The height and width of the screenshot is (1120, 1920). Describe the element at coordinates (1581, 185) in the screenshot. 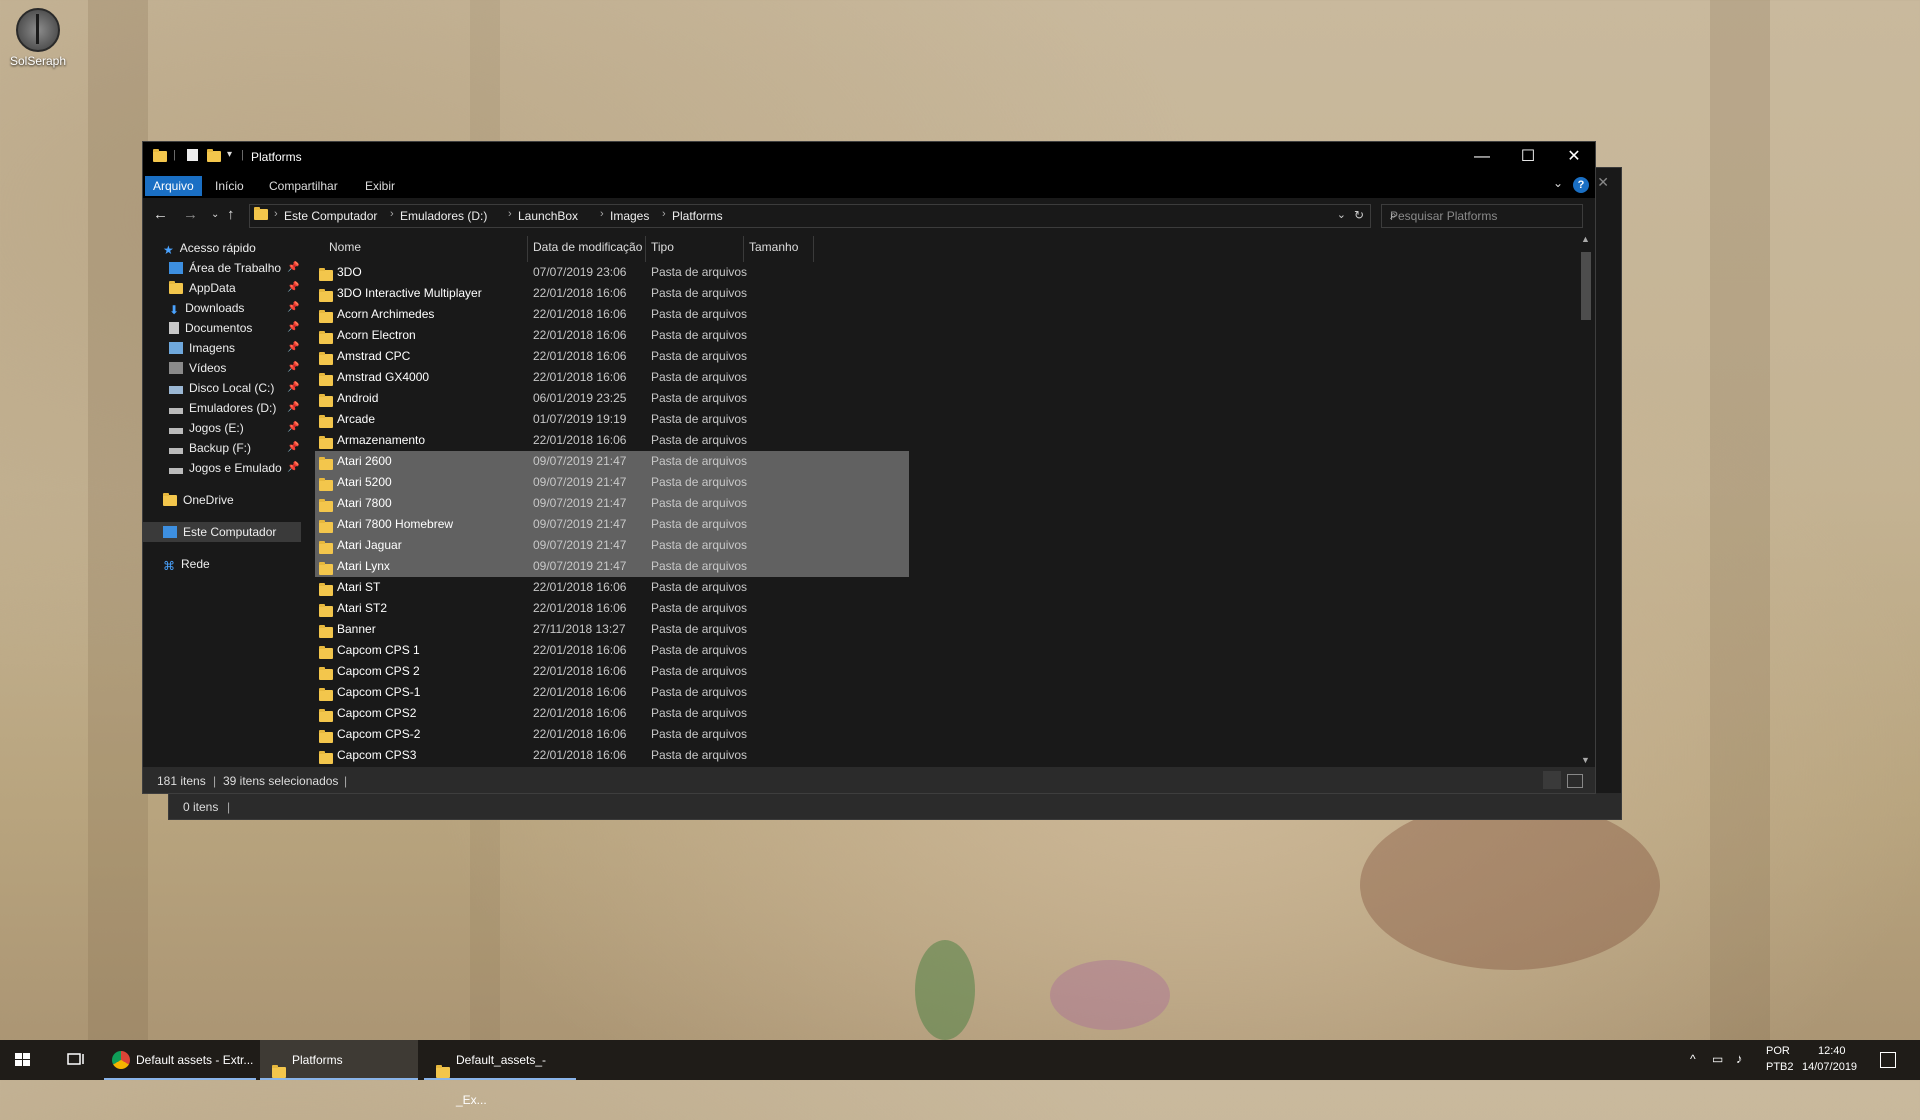

I see `help-button: ?` at that location.